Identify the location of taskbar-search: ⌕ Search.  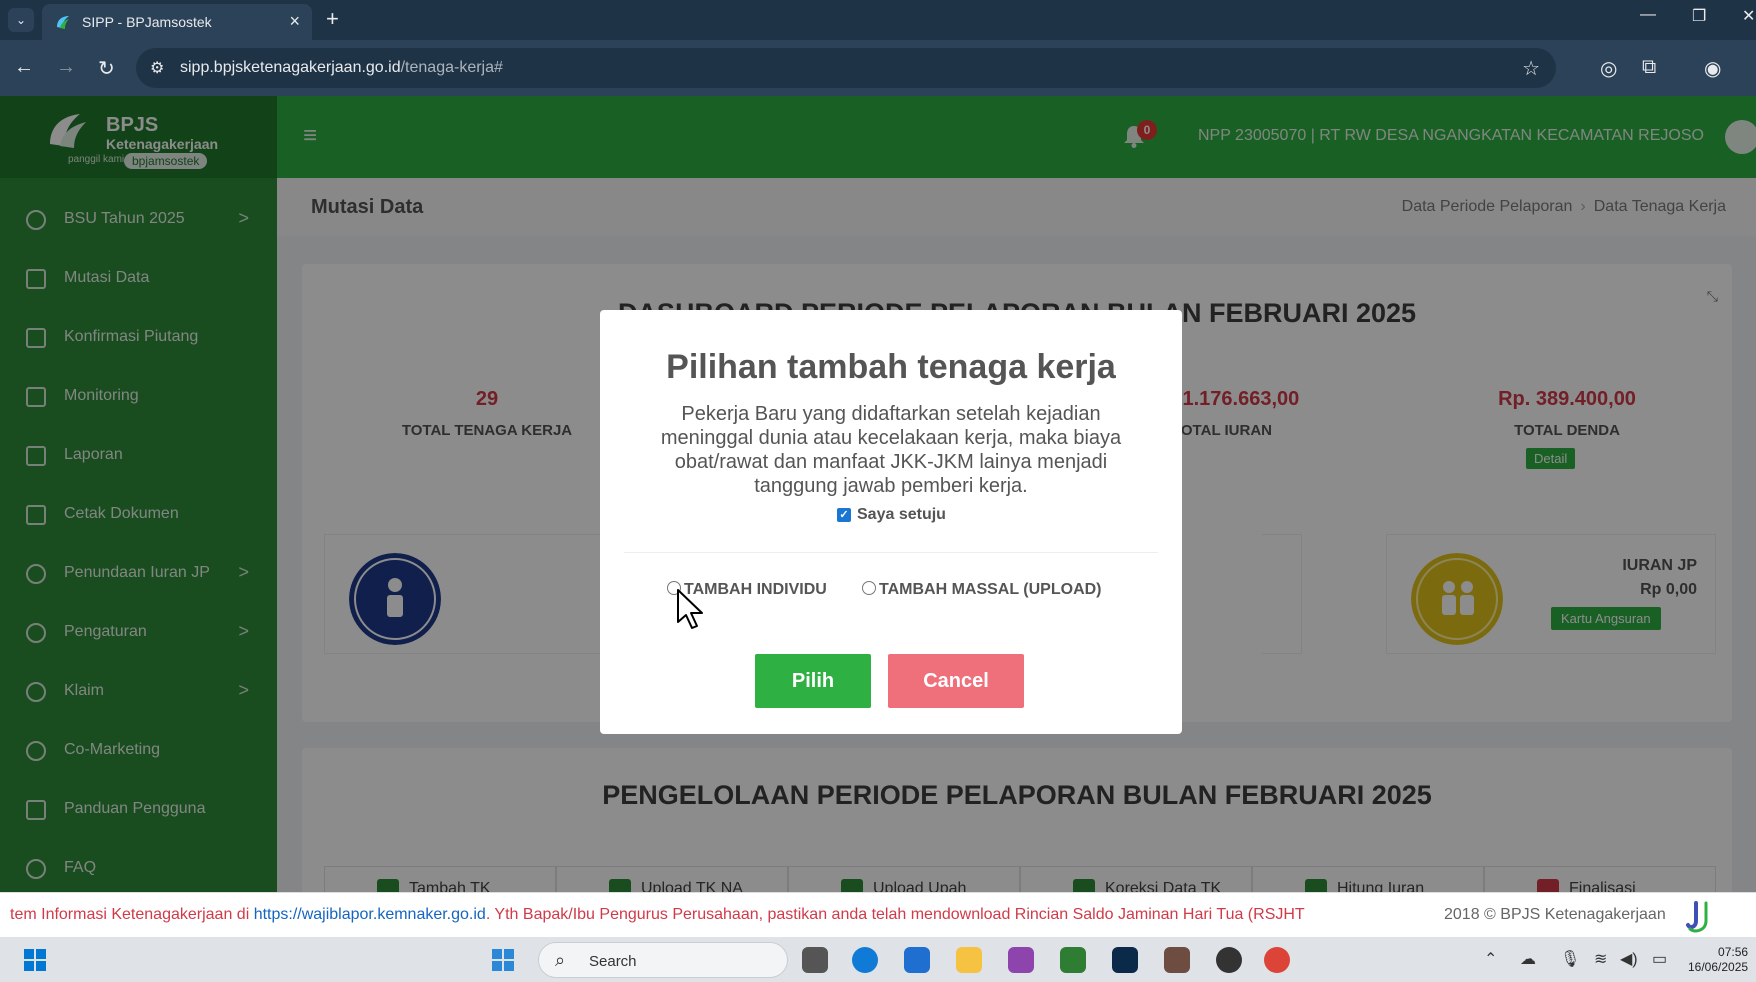
(663, 960).